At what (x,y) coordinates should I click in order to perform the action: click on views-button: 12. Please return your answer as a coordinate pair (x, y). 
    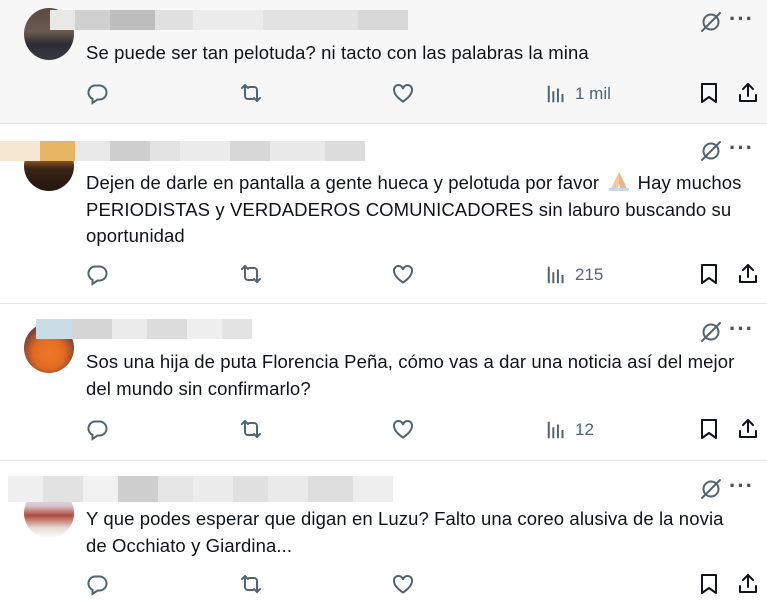
    Looking at the image, I should click on (569, 430).